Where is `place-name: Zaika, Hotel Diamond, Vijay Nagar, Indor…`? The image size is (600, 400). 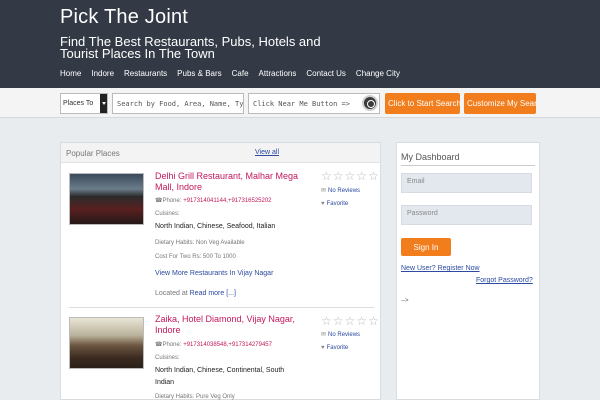 place-name: Zaika, Hotel Diamond, Vijay Nagar, Indor… is located at coordinates (230, 325).